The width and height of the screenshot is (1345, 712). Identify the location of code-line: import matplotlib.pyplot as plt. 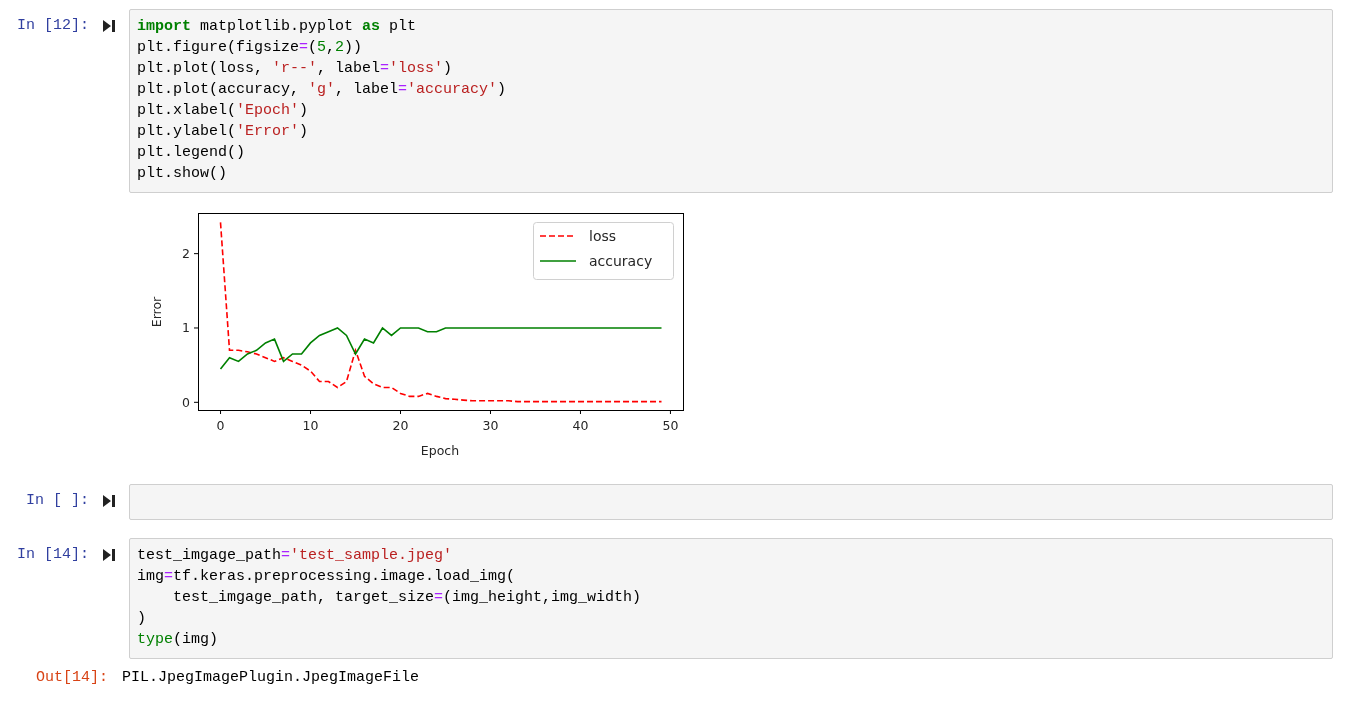
(277, 27).